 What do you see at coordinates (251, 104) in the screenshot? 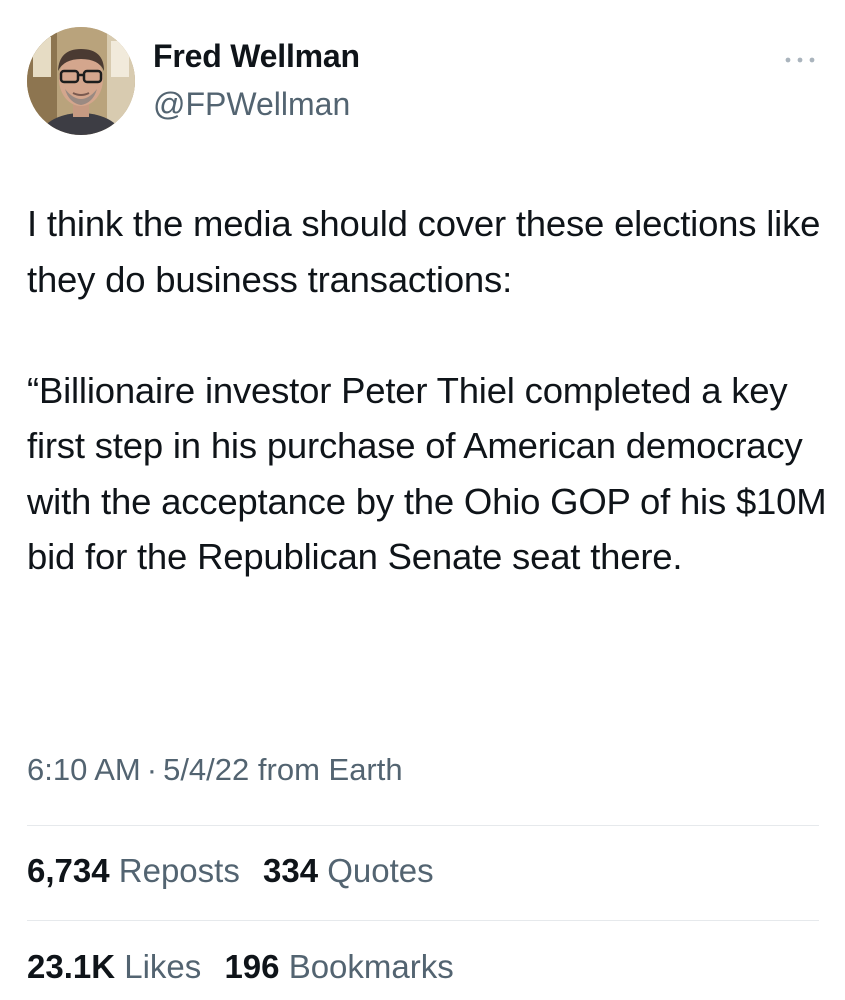
I see `author-handle: @FPWellman` at bounding box center [251, 104].